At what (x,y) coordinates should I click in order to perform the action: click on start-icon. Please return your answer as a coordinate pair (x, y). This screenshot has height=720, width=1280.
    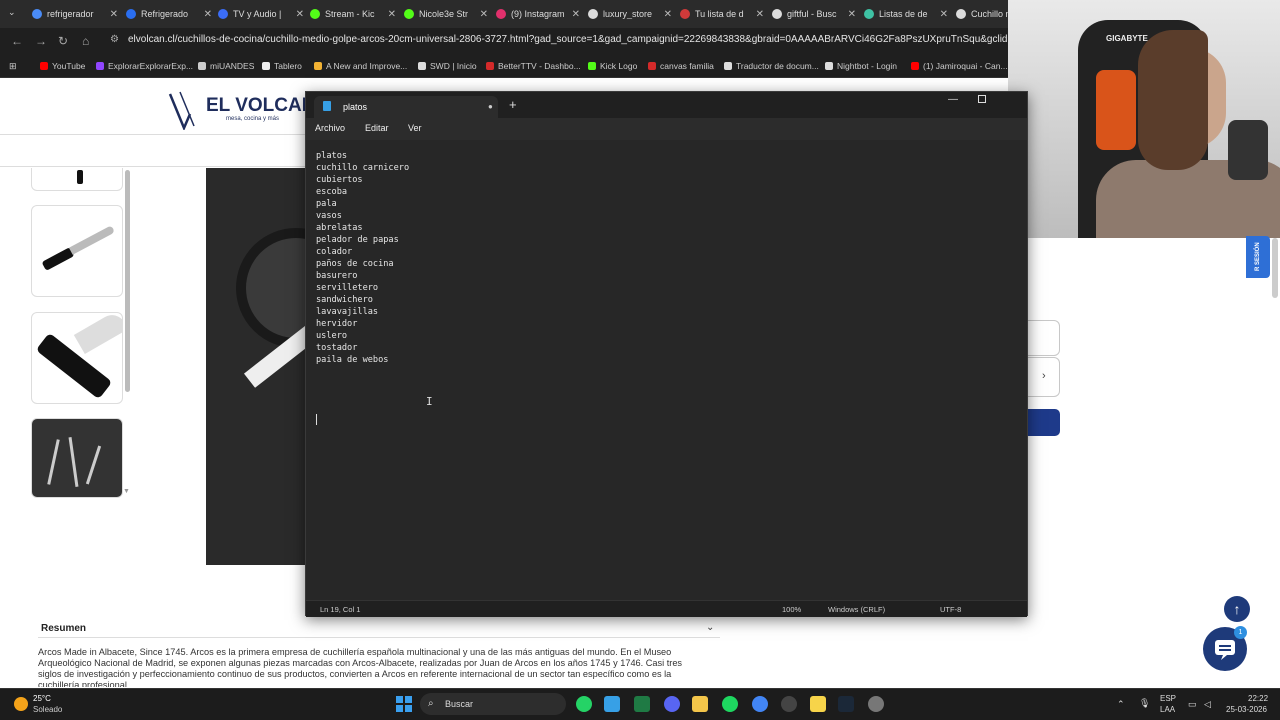
    Looking at the image, I should click on (404, 704).